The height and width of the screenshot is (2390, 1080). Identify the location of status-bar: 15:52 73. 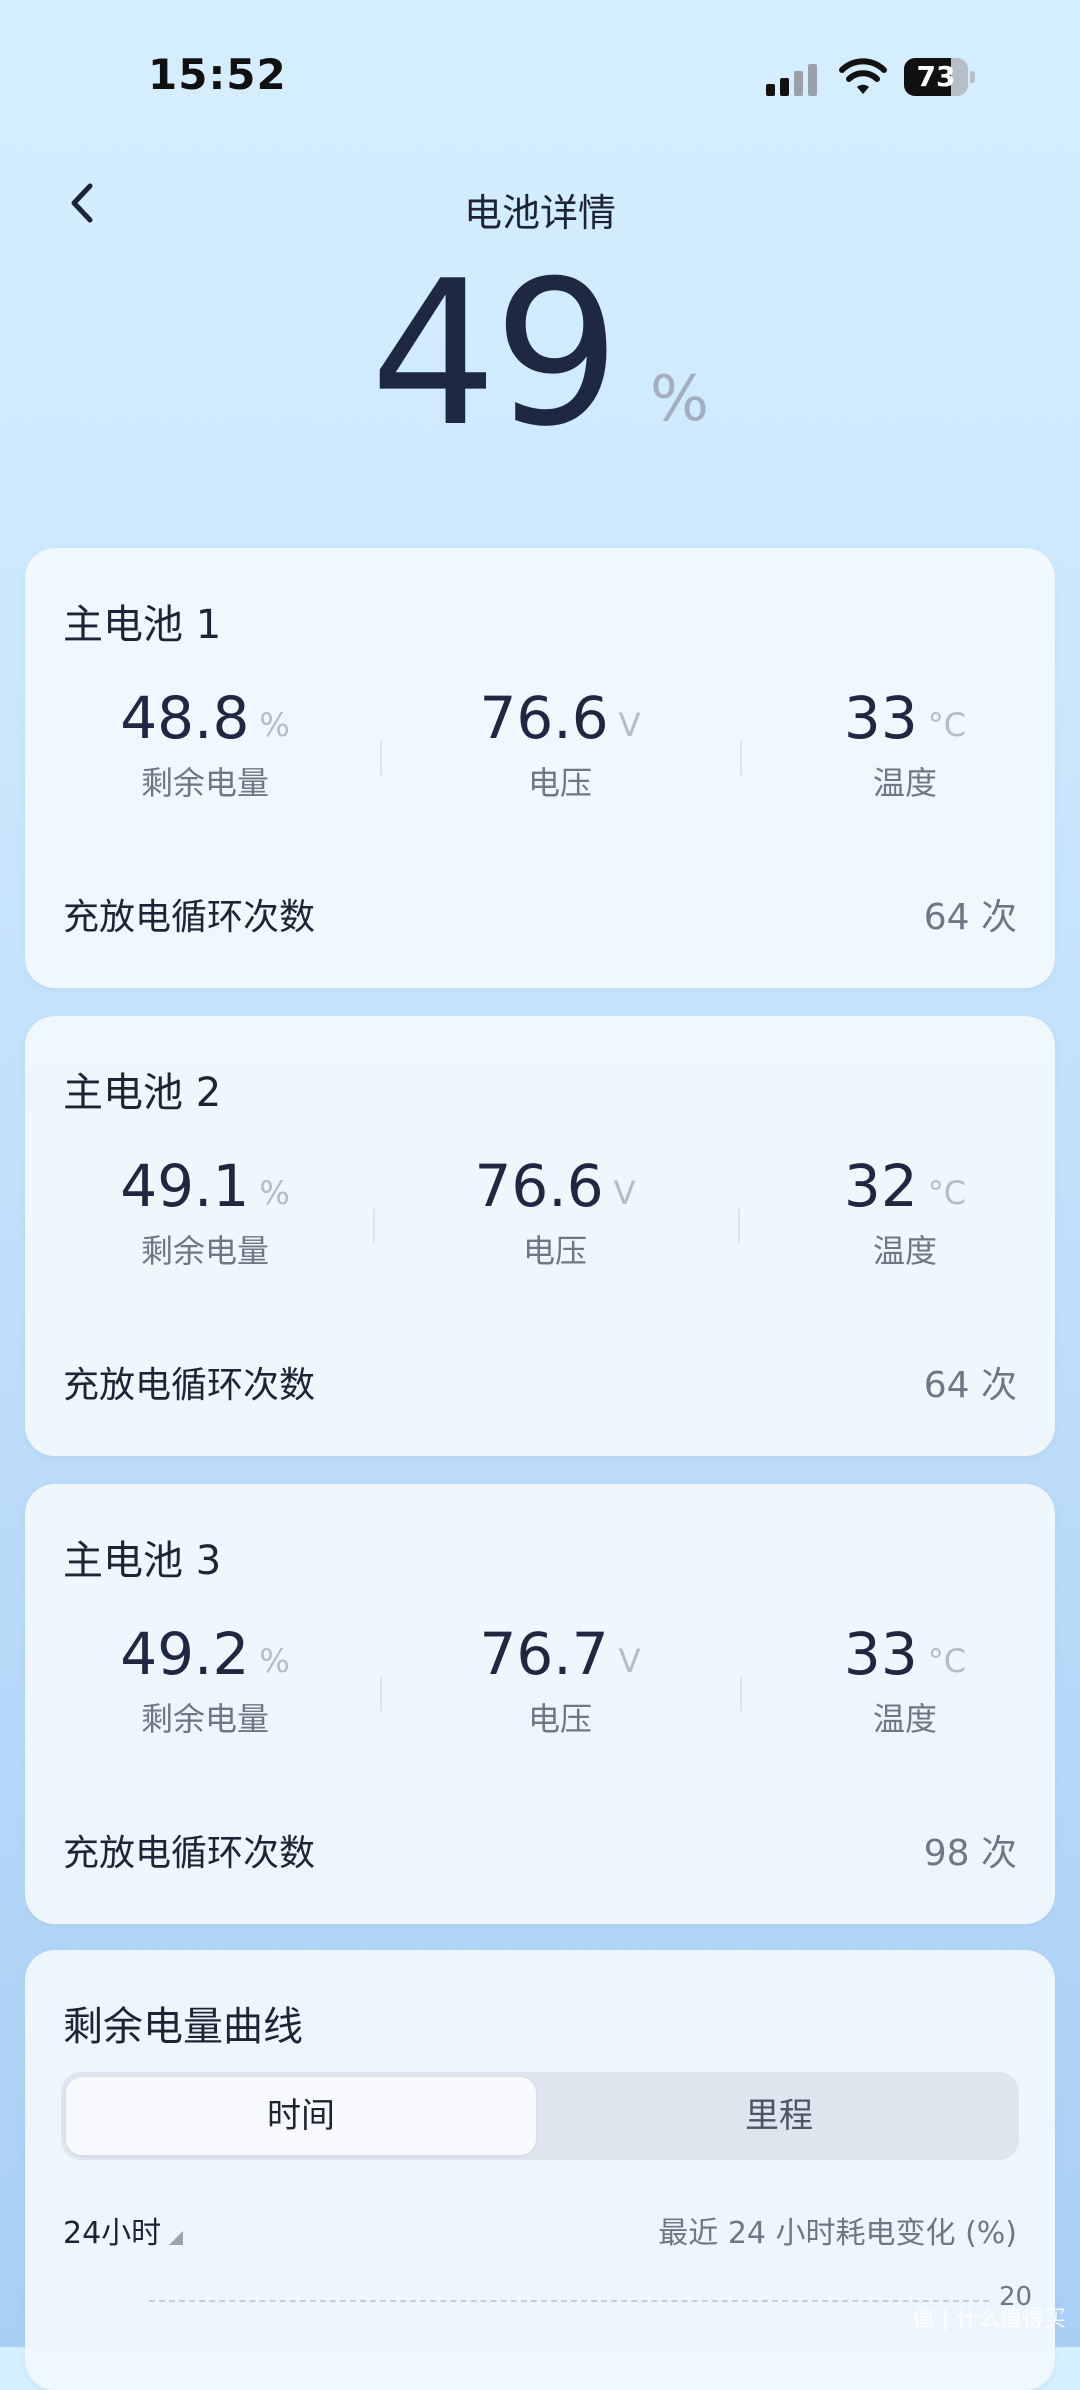
(540, 75).